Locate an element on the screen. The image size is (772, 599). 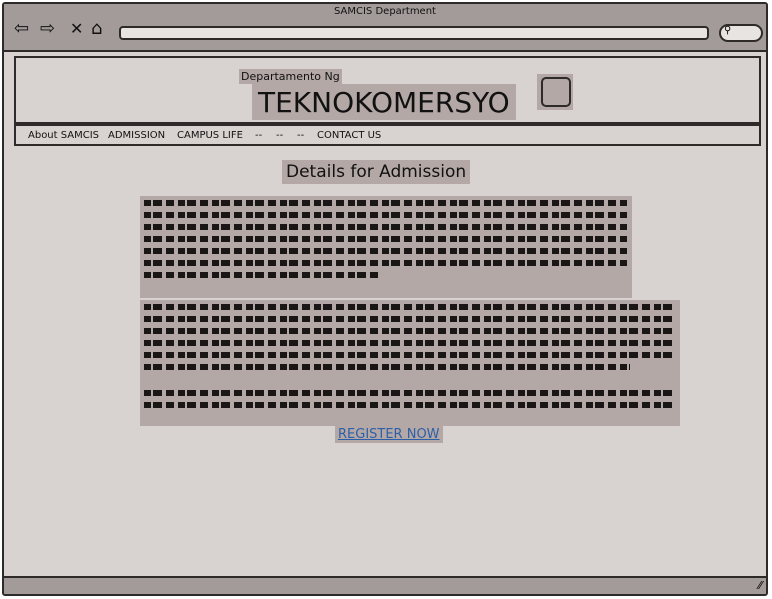
title-bar: SAMCIS Department ⇦ ⇨ ✕ ⌂ ⚲ is located at coordinates (385, 28).